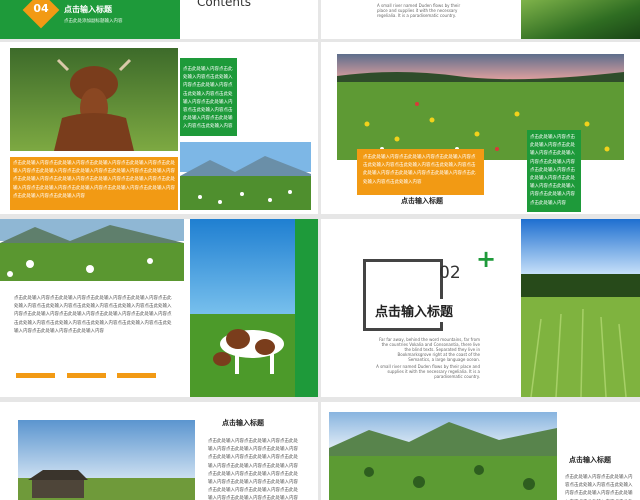  What do you see at coordinates (94, 99) in the screenshot?
I see `cow-photo` at bounding box center [94, 99].